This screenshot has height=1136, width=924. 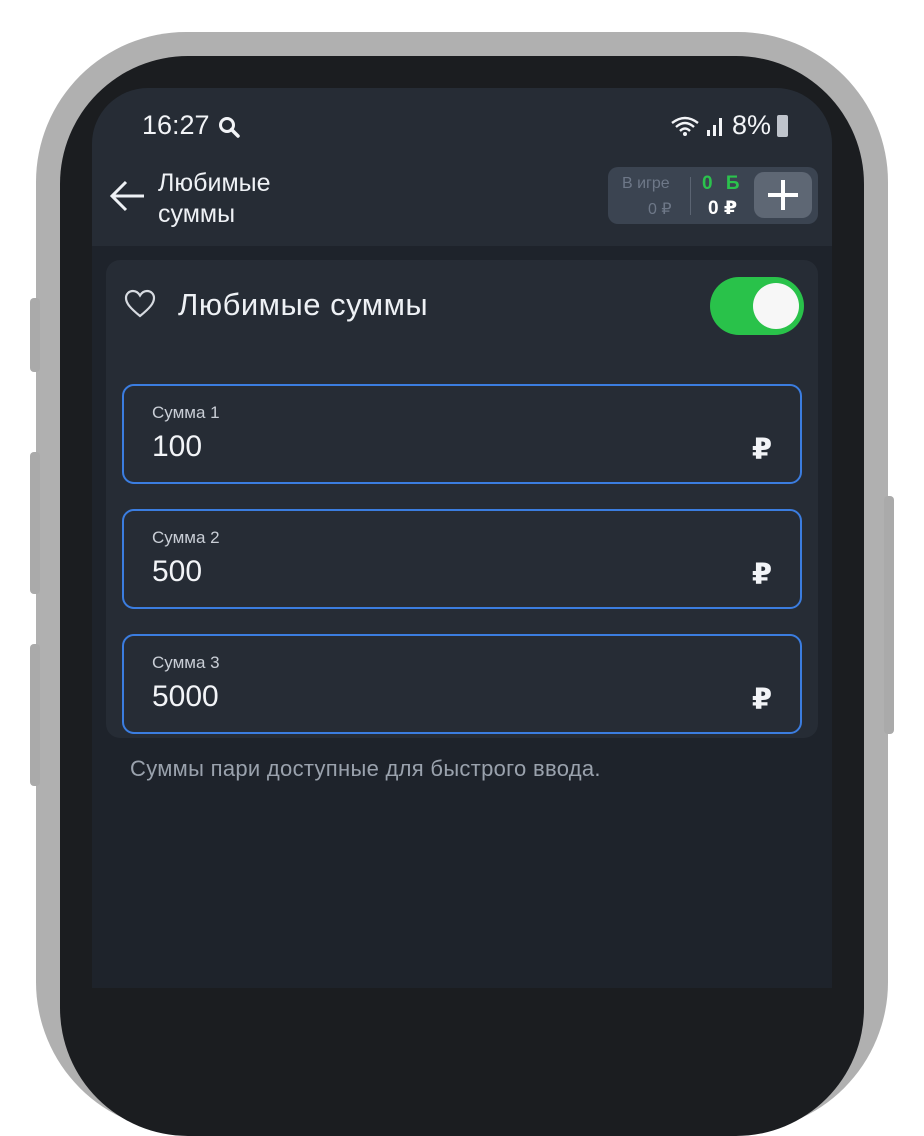 What do you see at coordinates (776, 306) in the screenshot?
I see `toggle-knob` at bounding box center [776, 306].